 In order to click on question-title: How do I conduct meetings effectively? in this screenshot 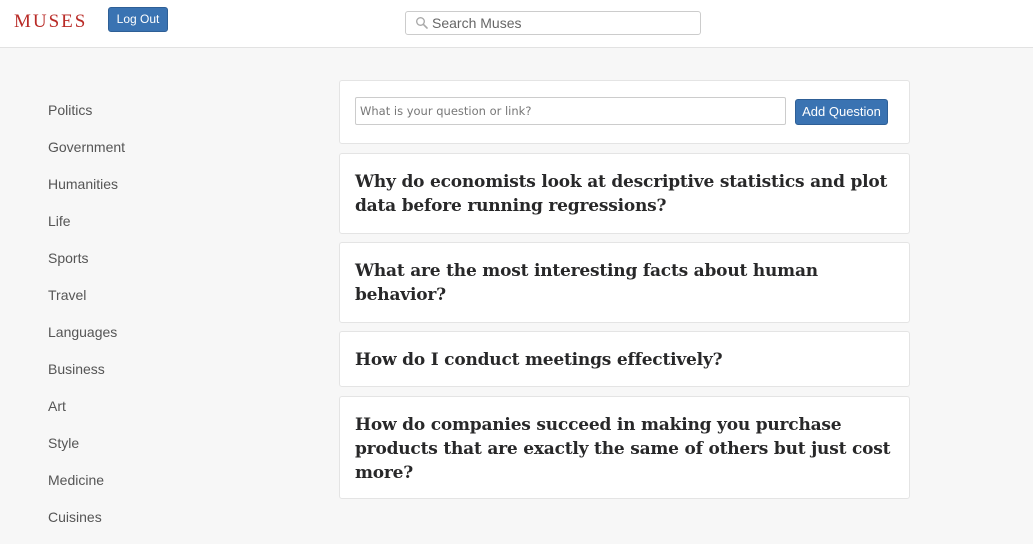, I will do `click(624, 360)`.